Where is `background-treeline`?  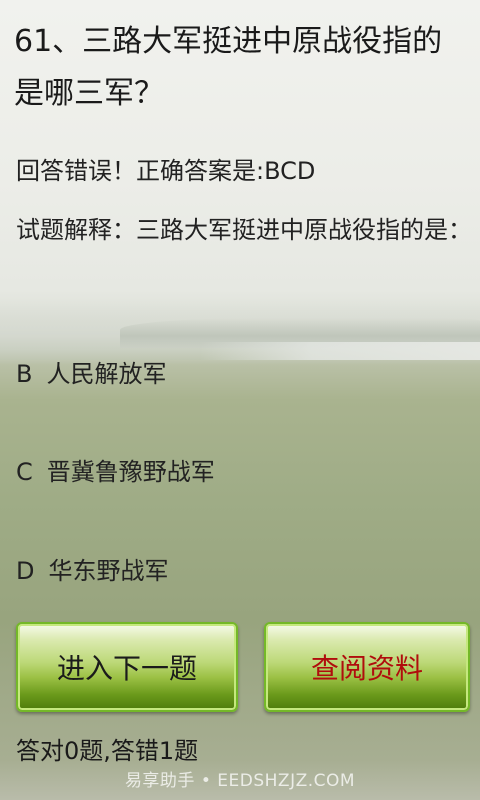
background-treeline is located at coordinates (300, 333).